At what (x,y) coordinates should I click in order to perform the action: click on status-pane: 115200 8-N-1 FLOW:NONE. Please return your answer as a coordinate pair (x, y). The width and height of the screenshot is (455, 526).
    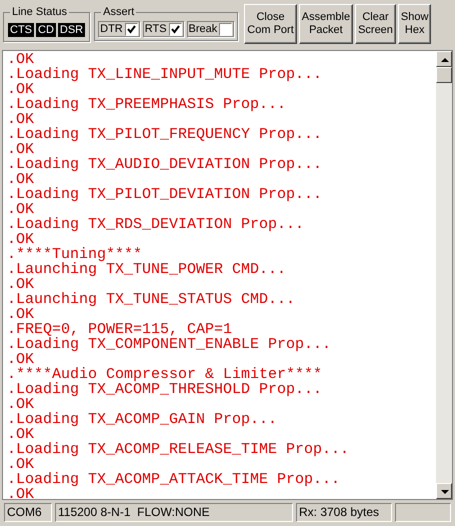
    Looking at the image, I should click on (174, 512).